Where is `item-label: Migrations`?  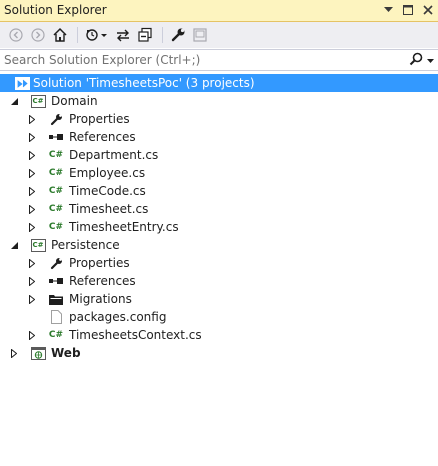 item-label: Migrations is located at coordinates (100, 299).